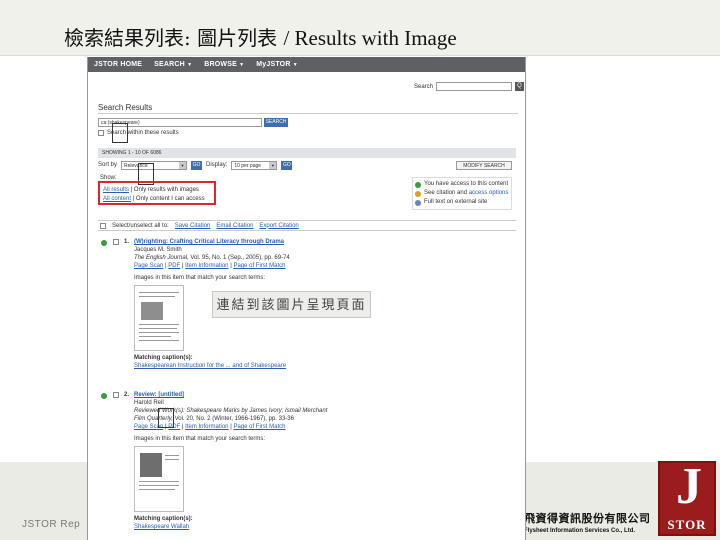 The image size is (720, 540). What do you see at coordinates (587, 519) in the screenshot?
I see `company-name-zh: 飛資得資訊股份有限公司` at bounding box center [587, 519].